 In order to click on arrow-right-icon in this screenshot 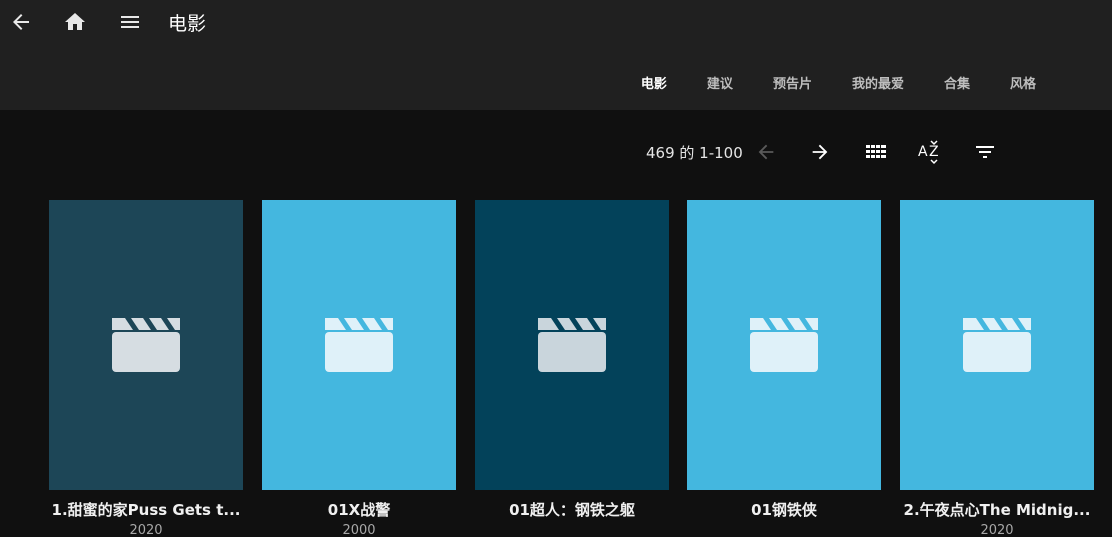, I will do `click(820, 152)`.